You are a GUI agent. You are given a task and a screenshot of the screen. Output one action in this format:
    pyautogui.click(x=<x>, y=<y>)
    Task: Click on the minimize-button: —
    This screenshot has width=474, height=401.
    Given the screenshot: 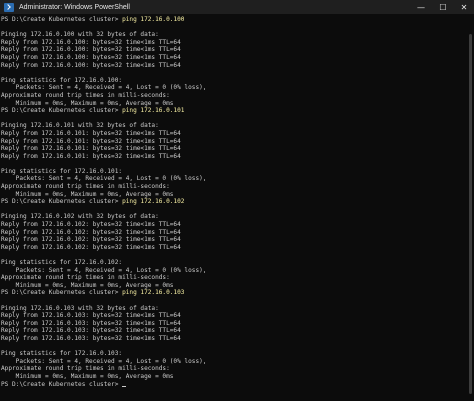 What is the action you would take?
    pyautogui.click(x=421, y=7)
    